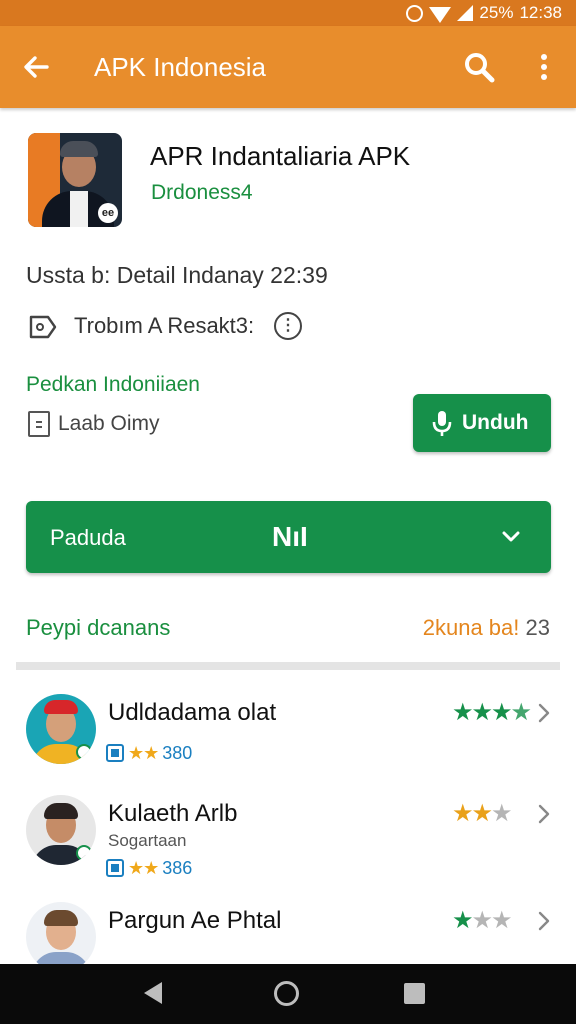 The width and height of the screenshot is (576, 1024). I want to click on nav-back-icon, so click(153, 993).